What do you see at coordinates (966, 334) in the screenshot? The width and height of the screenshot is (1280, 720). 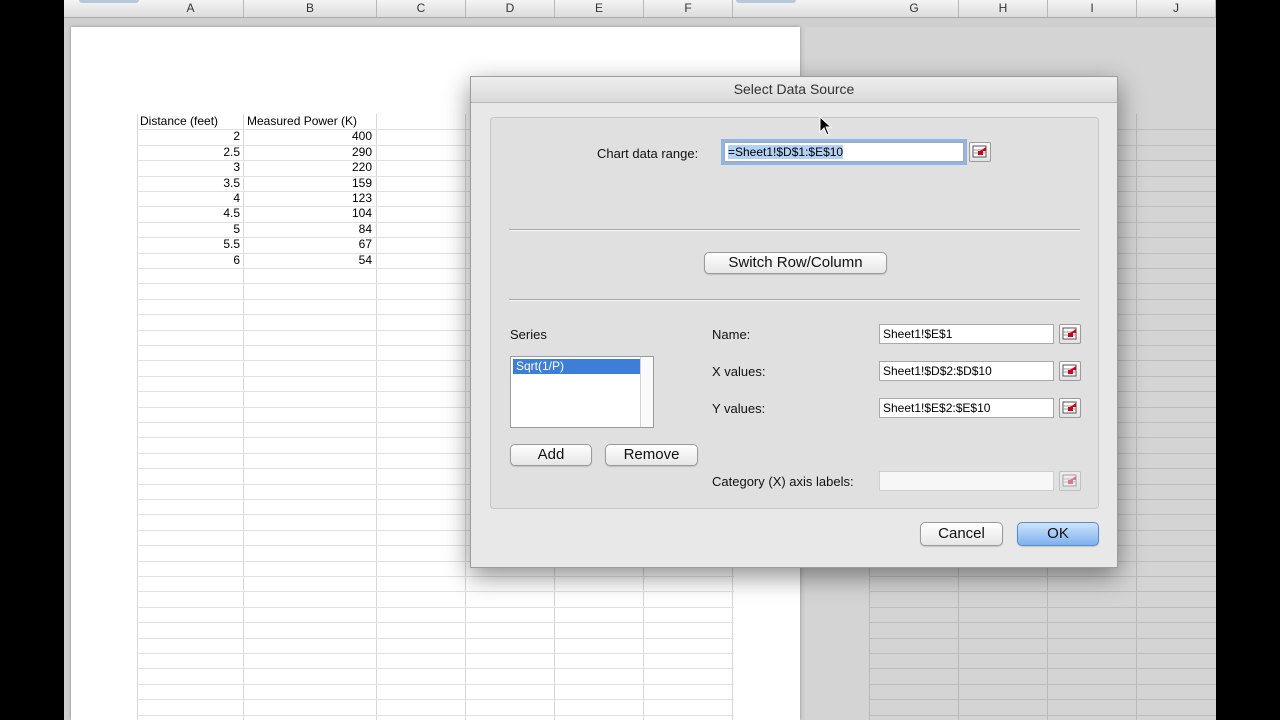 I see `name-input: Sheet1!$E$1` at bounding box center [966, 334].